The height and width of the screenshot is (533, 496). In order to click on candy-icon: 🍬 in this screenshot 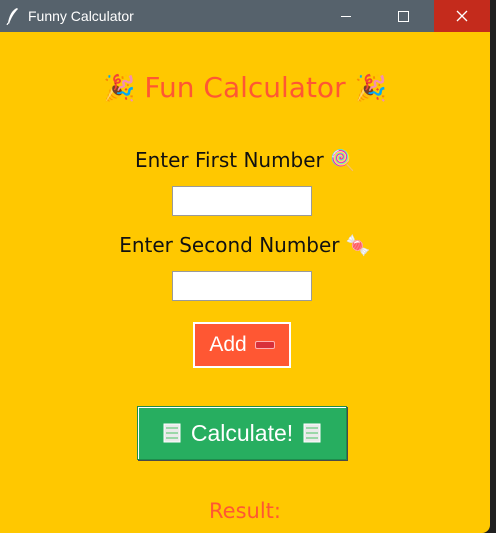, I will do `click(358, 245)`.